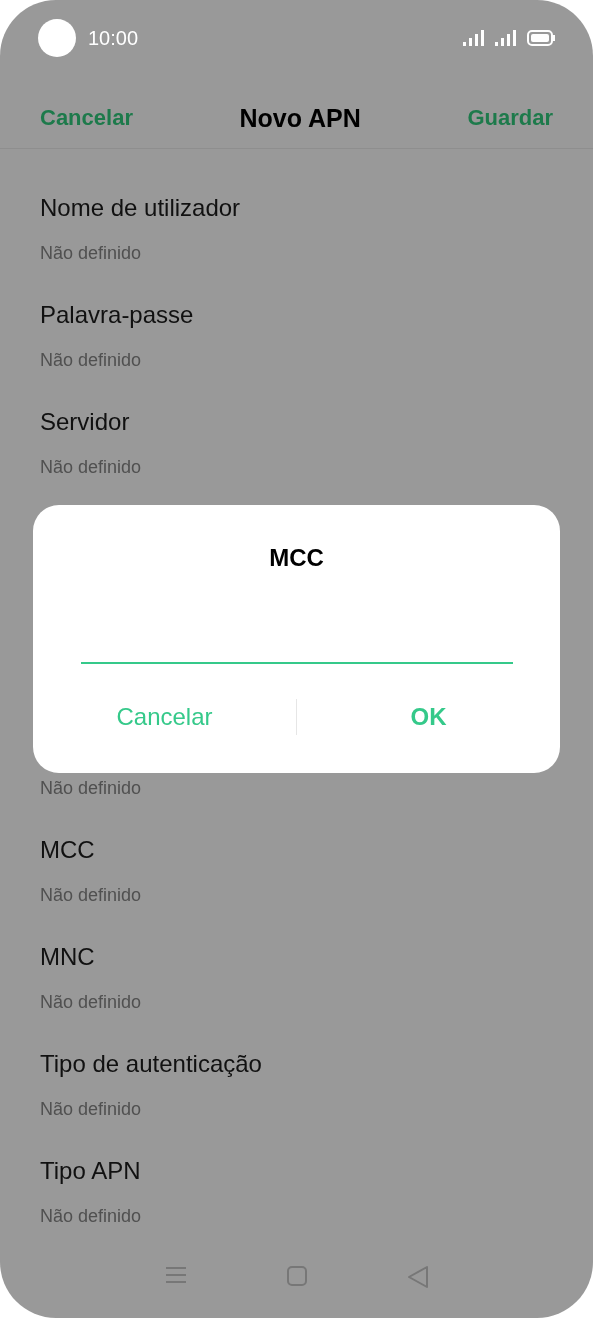 The height and width of the screenshot is (1318, 593). What do you see at coordinates (296, 558) in the screenshot?
I see `dialog-title: MCC` at bounding box center [296, 558].